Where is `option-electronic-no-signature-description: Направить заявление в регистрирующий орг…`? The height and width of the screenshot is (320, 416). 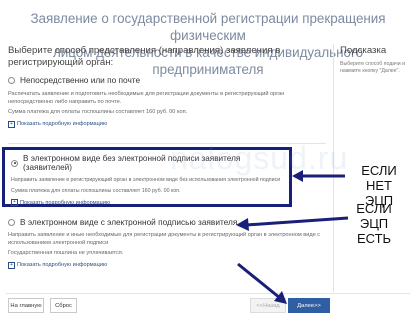
option-electronic-no-signature-description: Направить заявление в регистрирующий орг… is located at coordinates (146, 180).